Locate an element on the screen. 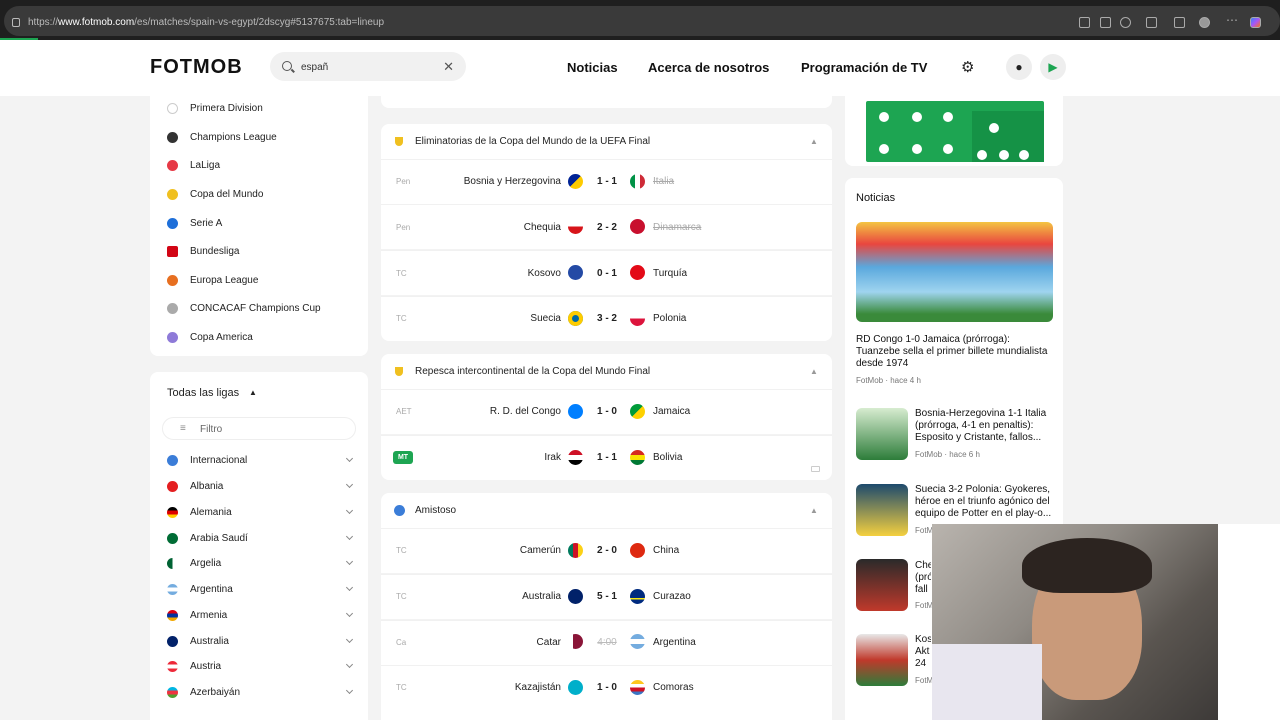  away-team: Comoras is located at coordinates (673, 687).